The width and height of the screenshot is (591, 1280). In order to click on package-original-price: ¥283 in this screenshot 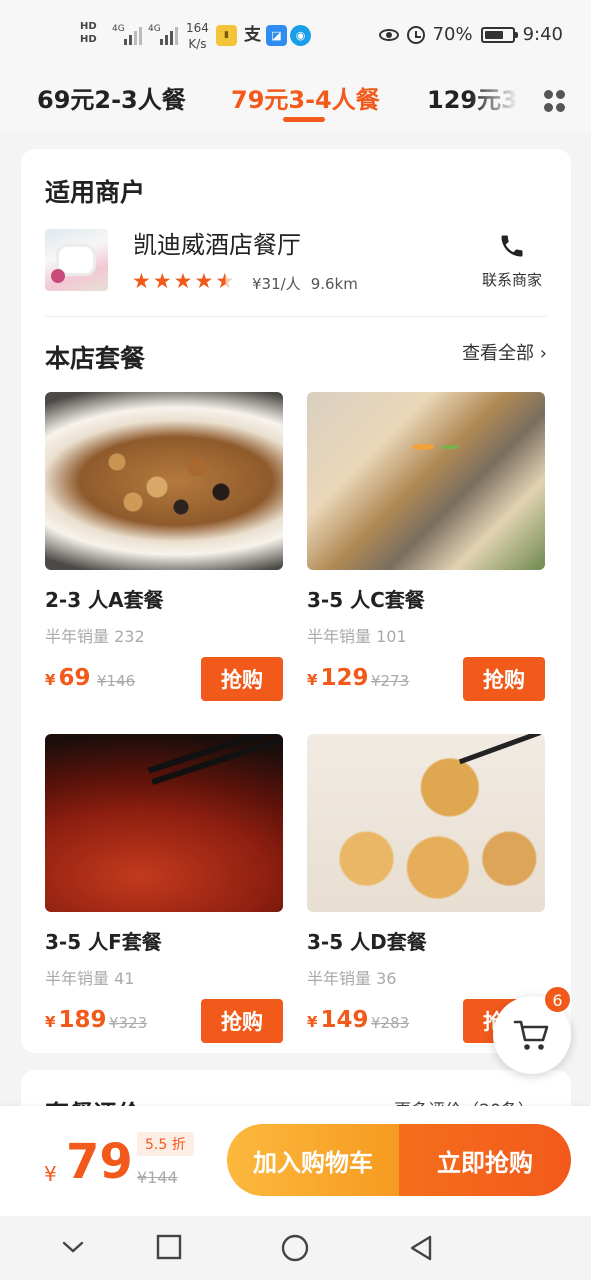, I will do `click(390, 1023)`.